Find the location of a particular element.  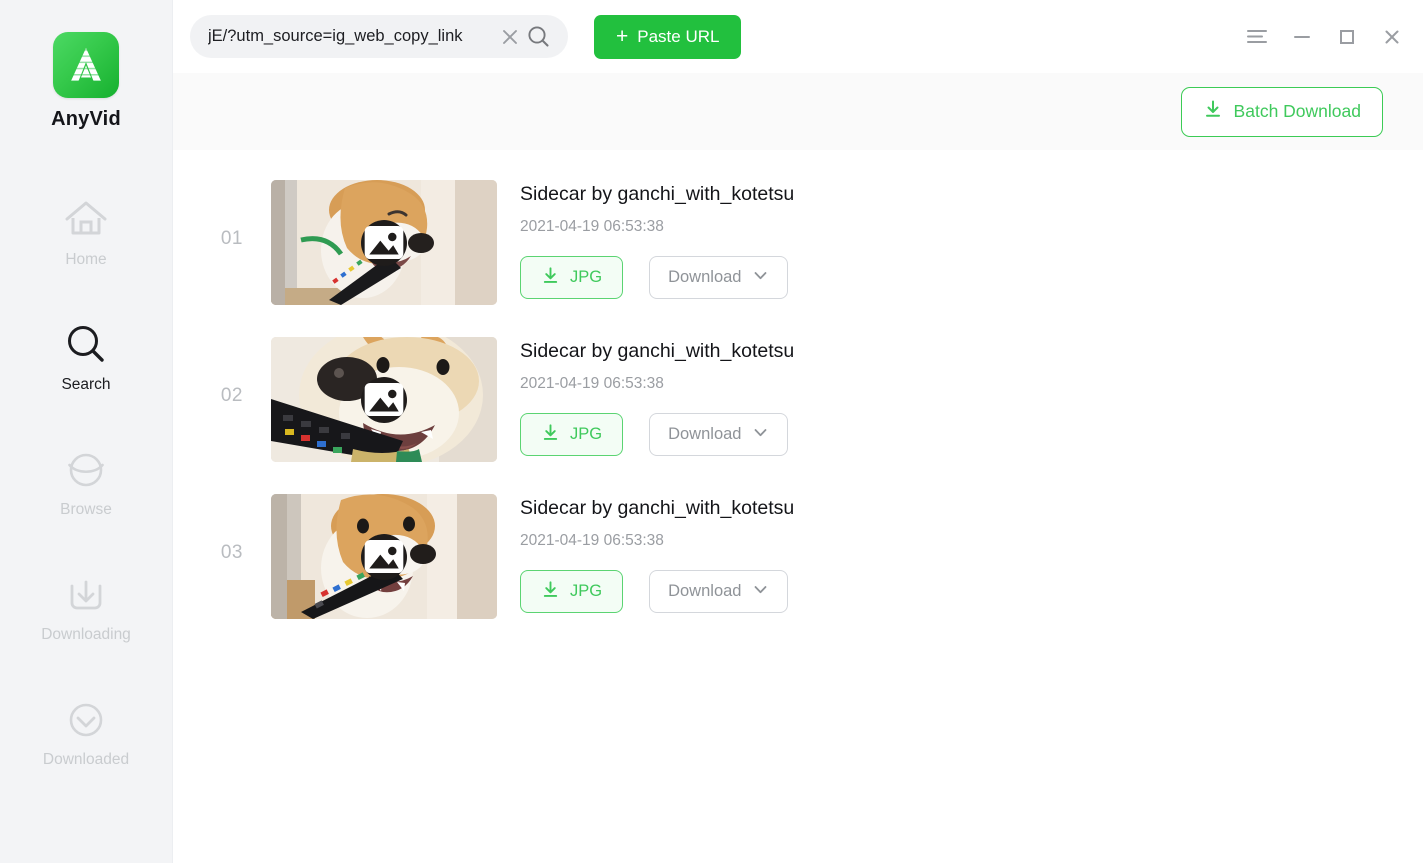

sidebar-item-downloaded: Downloaded is located at coordinates (86, 739).